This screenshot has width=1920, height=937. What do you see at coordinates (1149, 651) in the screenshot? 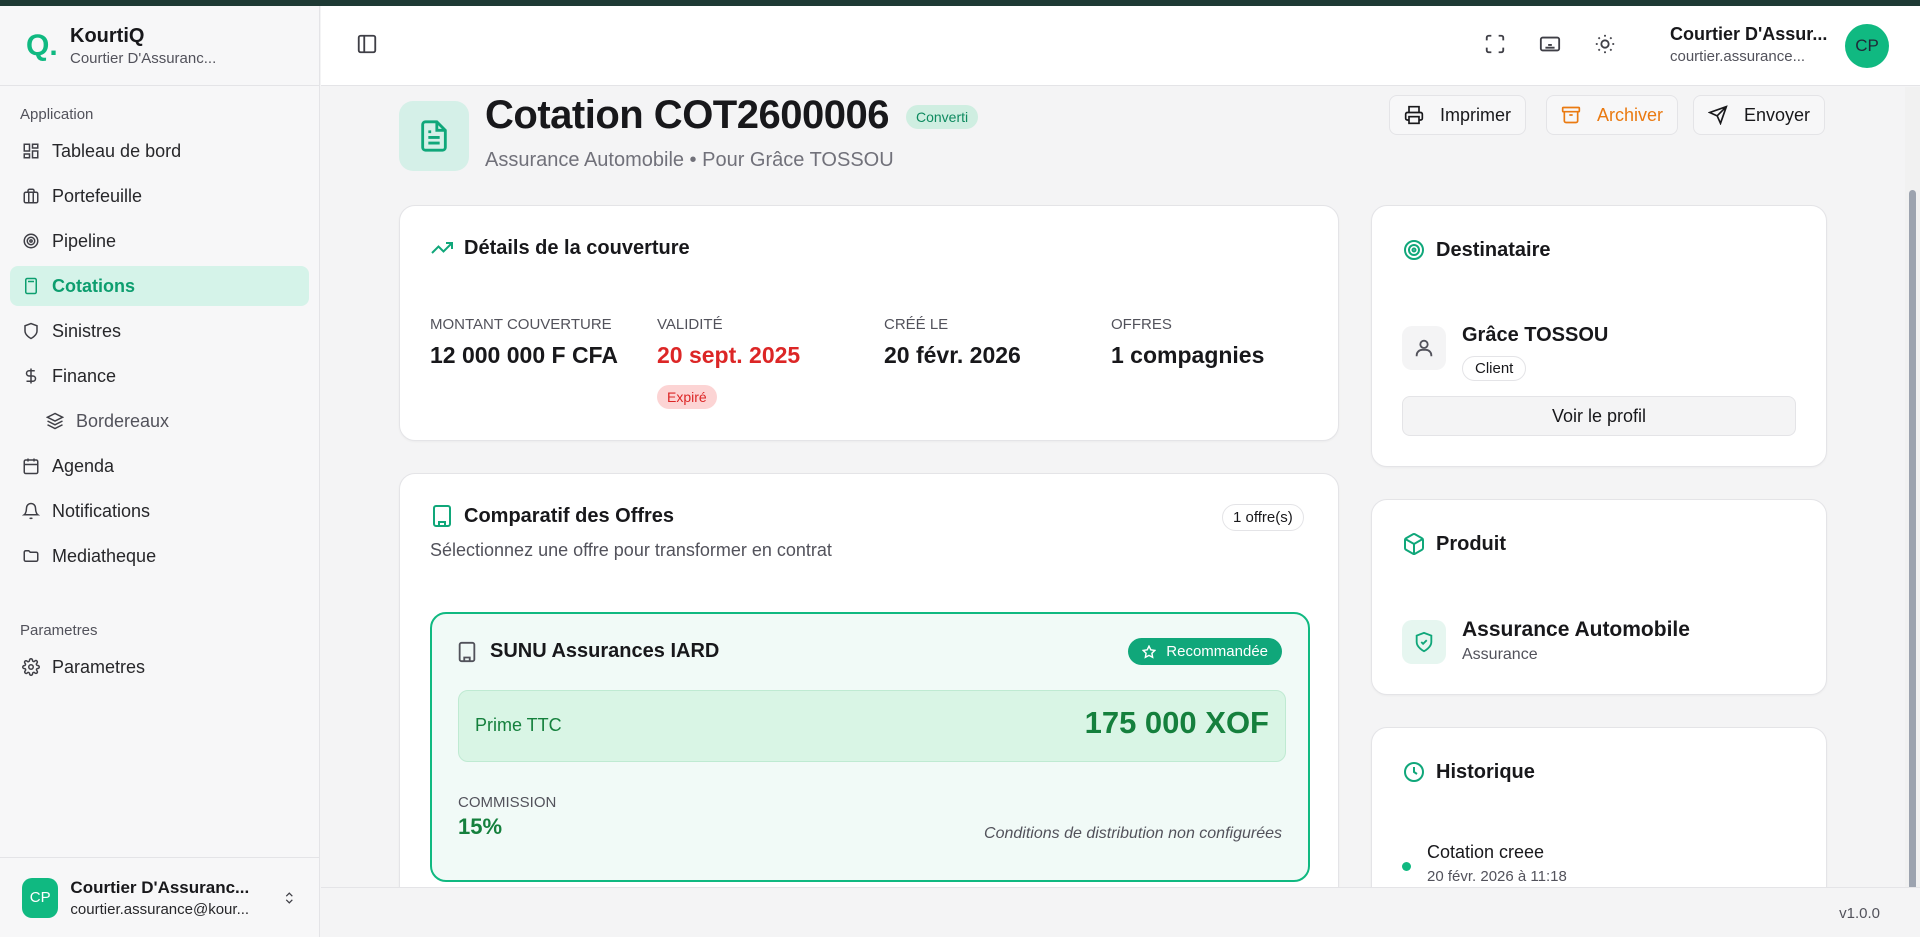
I see `star-icon` at bounding box center [1149, 651].